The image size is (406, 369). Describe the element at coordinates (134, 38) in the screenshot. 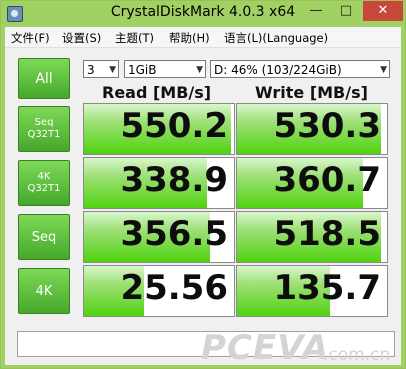

I see `menu-theme: 主题(T)` at that location.